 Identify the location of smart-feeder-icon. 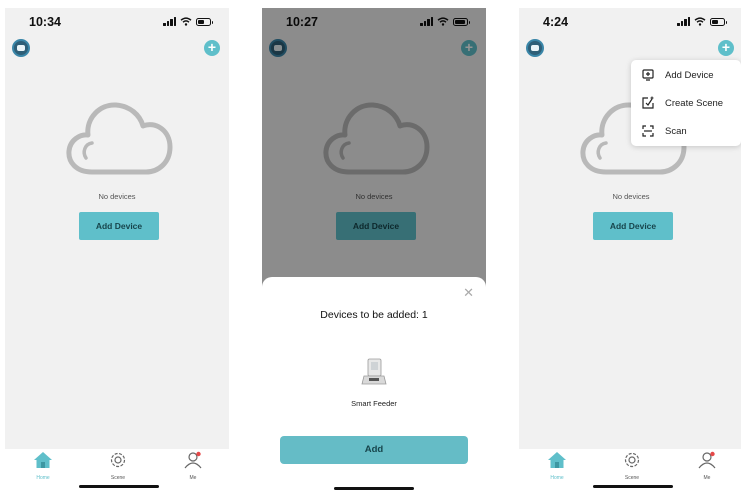
(374, 372).